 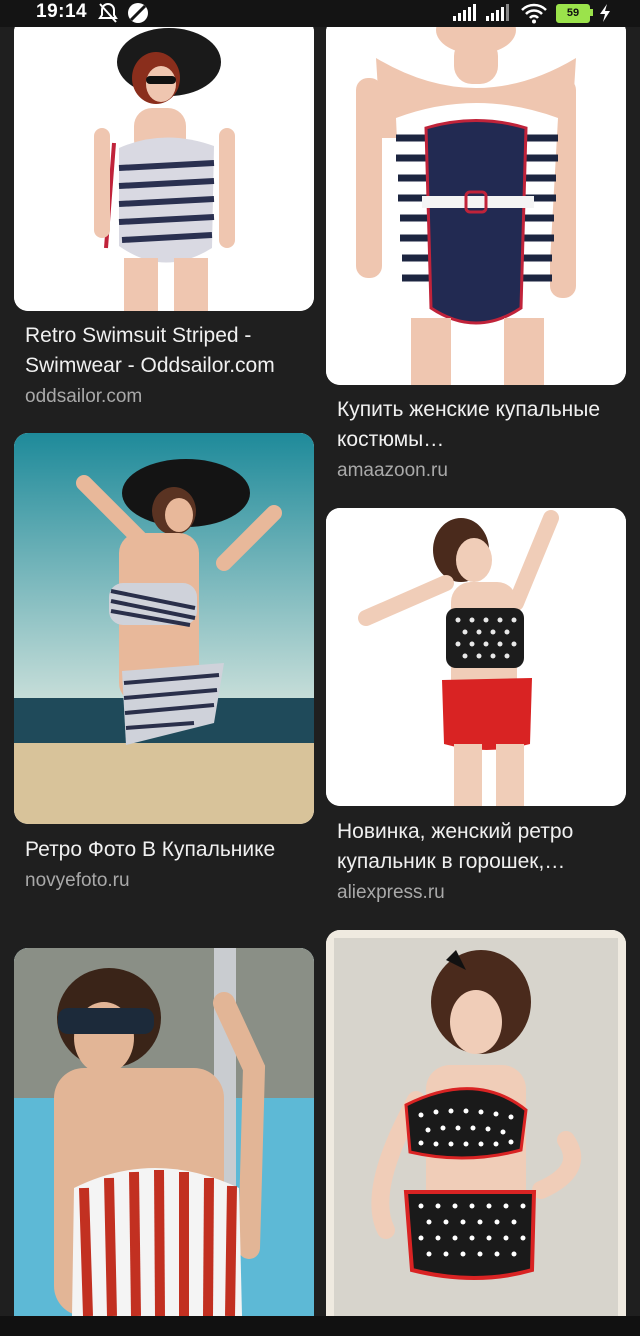 I want to click on result-source: oddsailor.com, so click(x=84, y=396).